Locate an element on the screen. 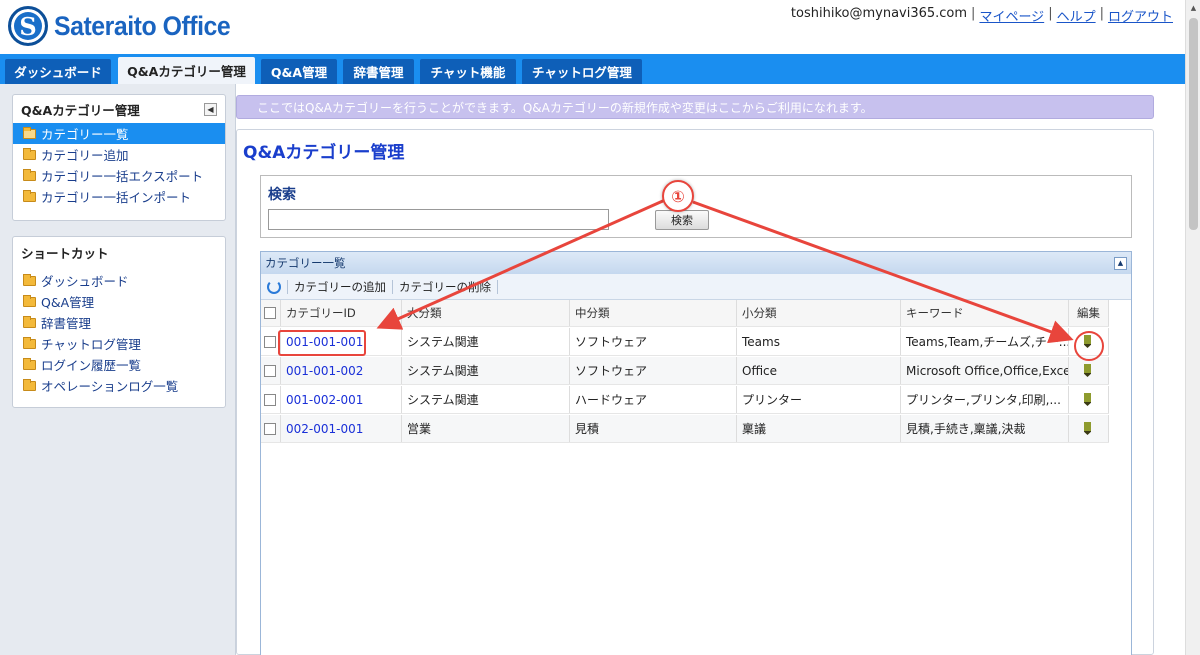  page-title: Q&Aカテゴリー管理 is located at coordinates (324, 153).